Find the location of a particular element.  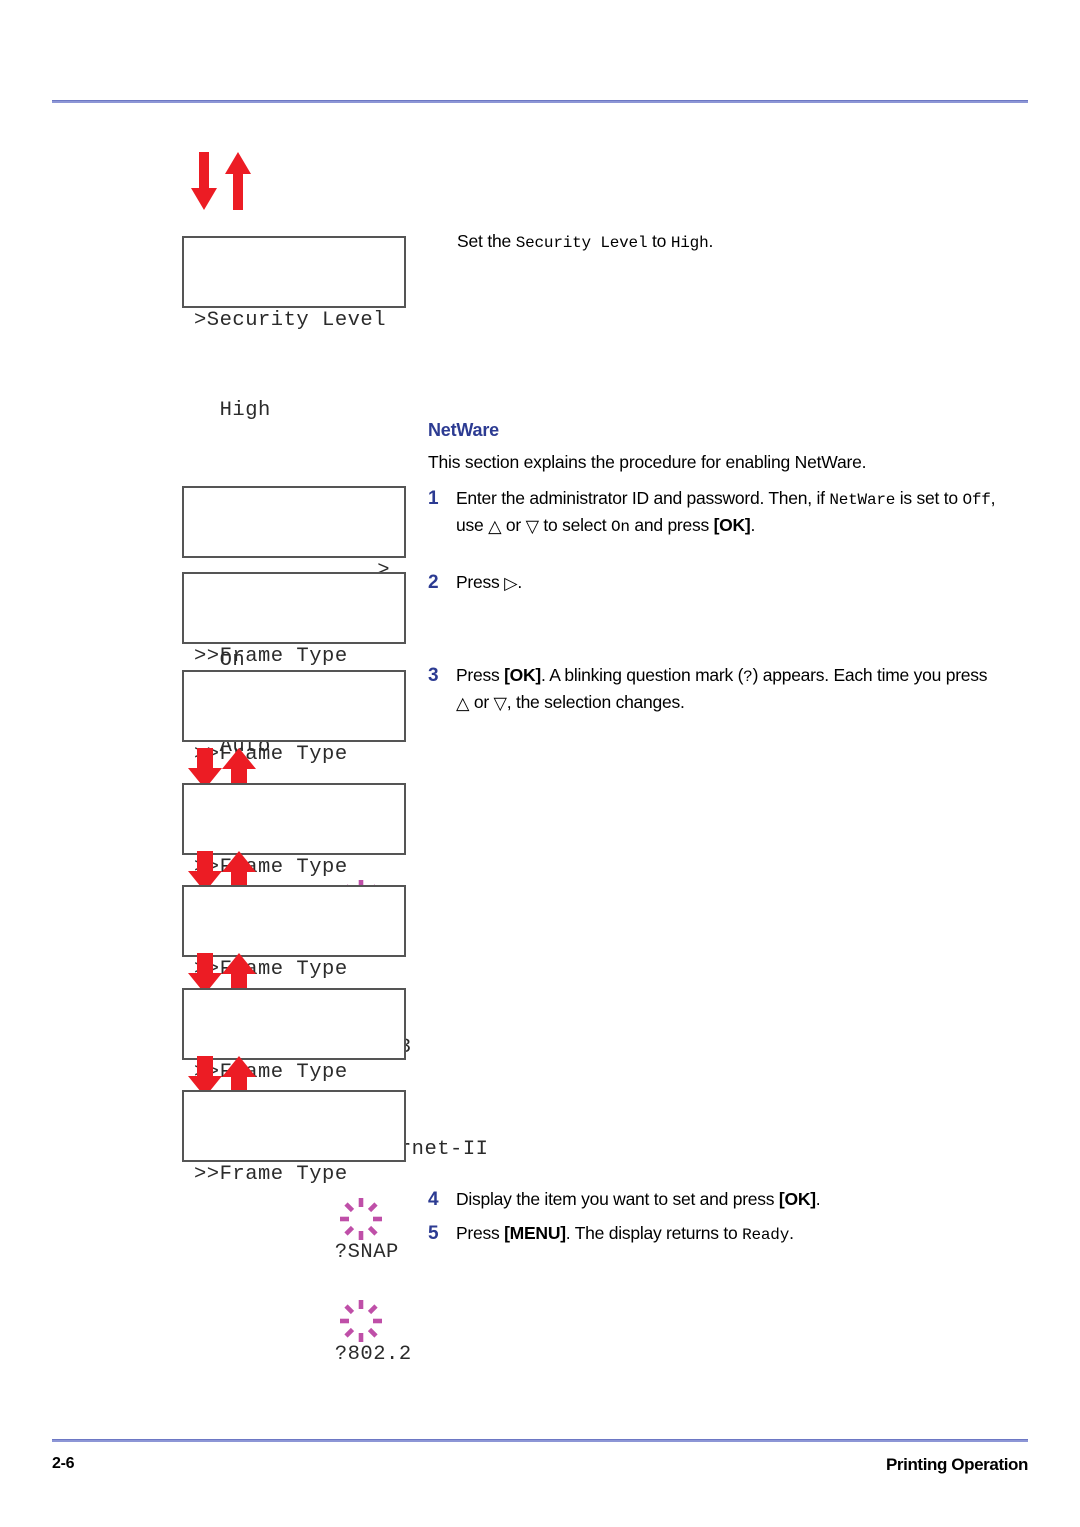

step-3-key-ok: [OK] is located at coordinates (523, 675).